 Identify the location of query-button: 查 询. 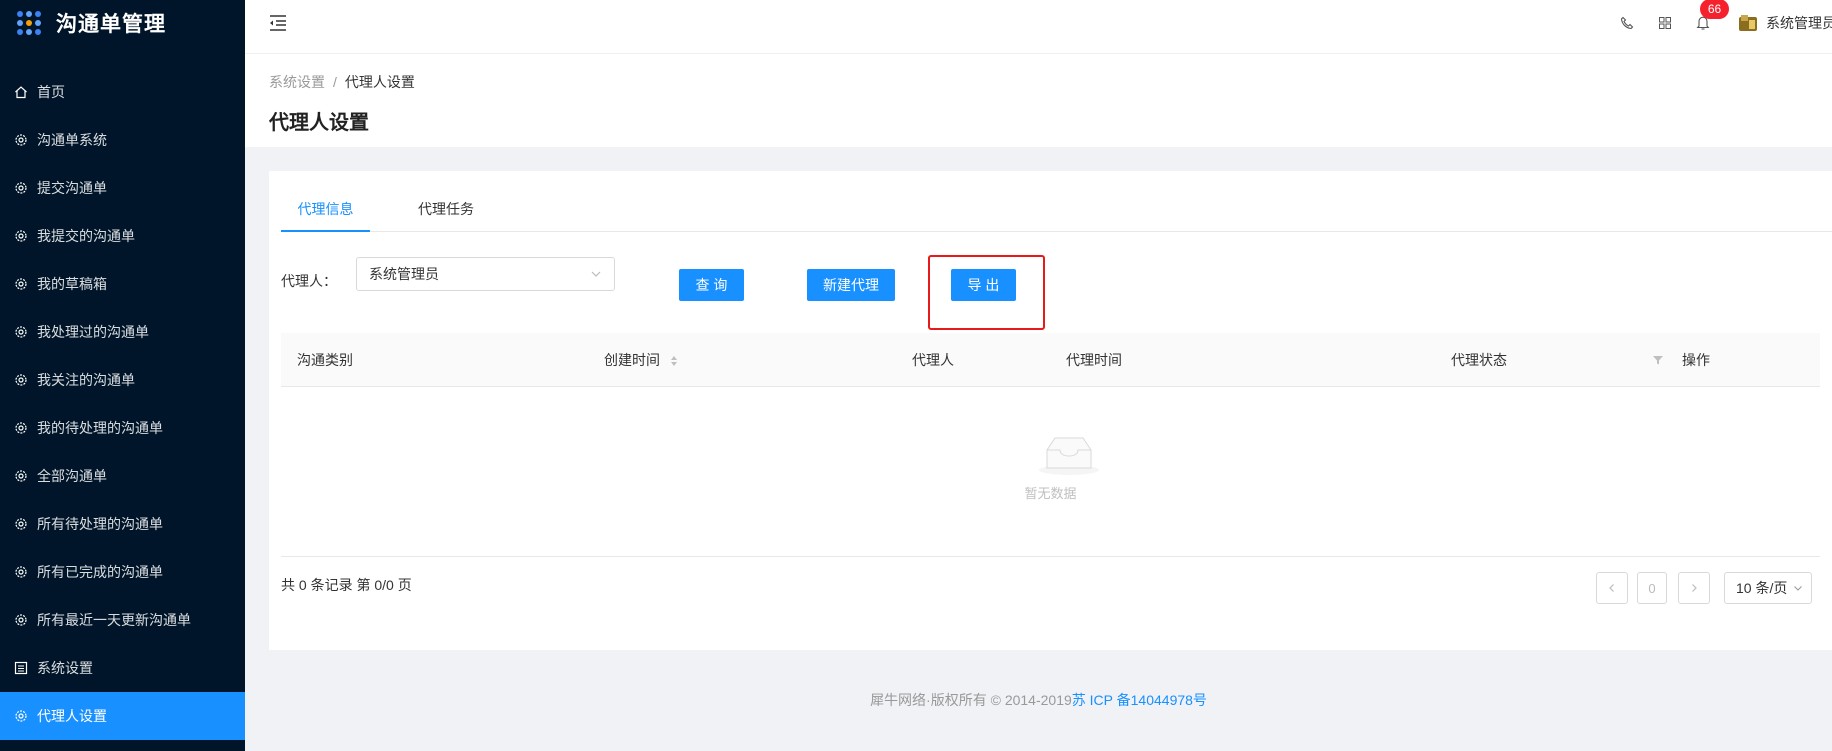
(711, 285).